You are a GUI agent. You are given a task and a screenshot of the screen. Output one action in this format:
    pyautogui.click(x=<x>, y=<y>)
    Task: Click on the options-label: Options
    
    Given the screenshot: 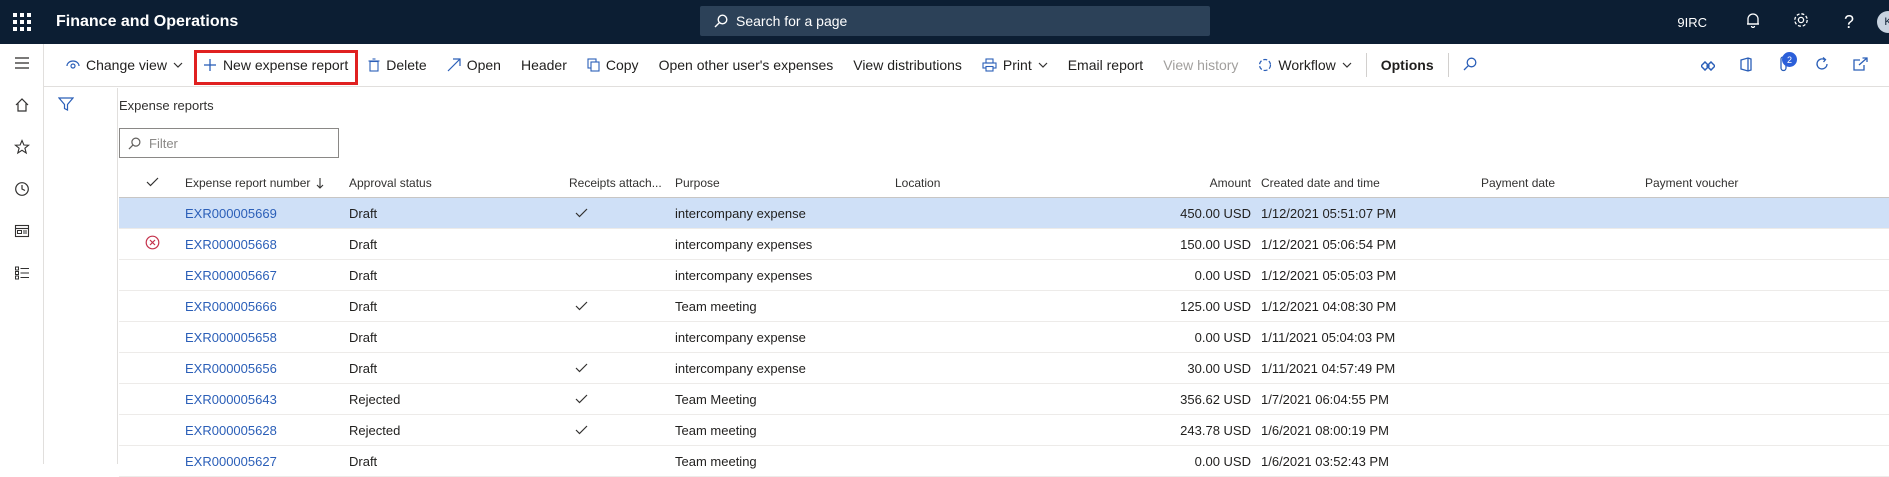 What is the action you would take?
    pyautogui.click(x=1407, y=65)
    